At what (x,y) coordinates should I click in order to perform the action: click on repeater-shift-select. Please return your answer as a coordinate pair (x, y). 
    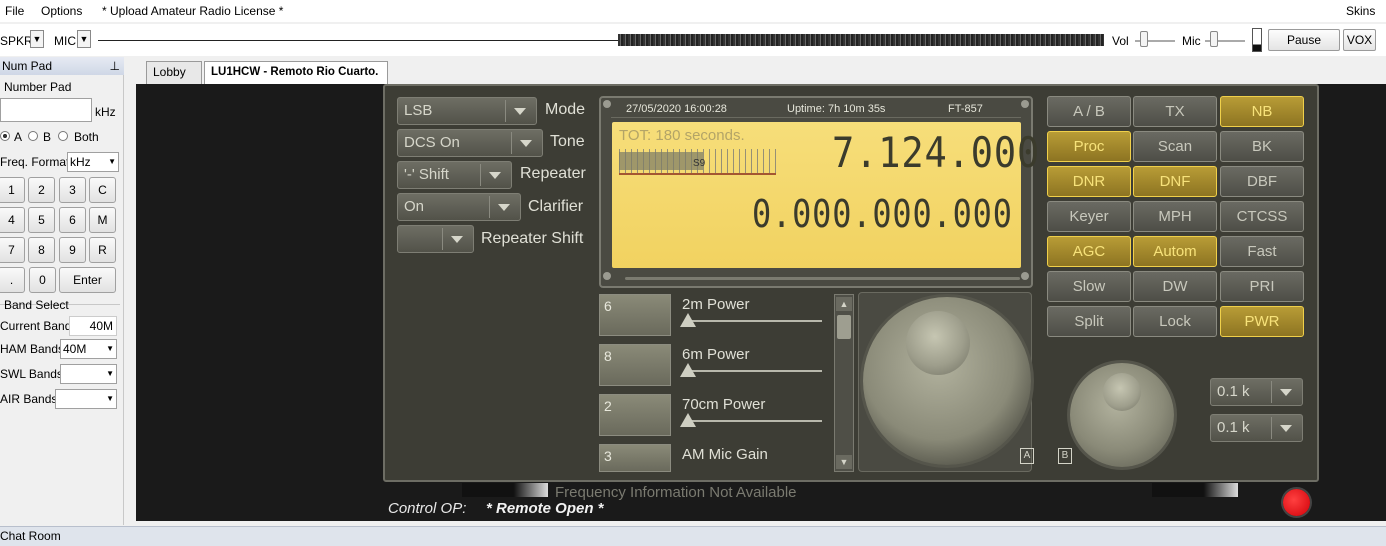
    Looking at the image, I should click on (435, 239).